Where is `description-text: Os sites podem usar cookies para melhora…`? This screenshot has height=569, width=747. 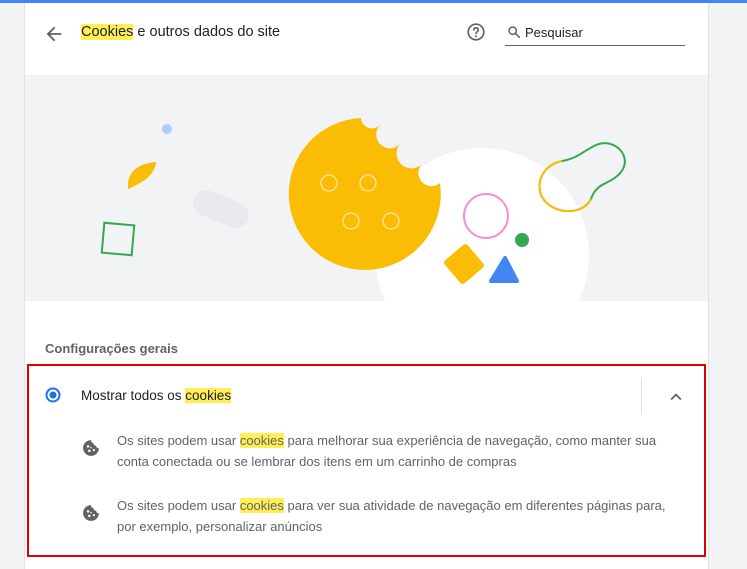 description-text: Os sites podem usar cookies para melhora… is located at coordinates (402, 451).